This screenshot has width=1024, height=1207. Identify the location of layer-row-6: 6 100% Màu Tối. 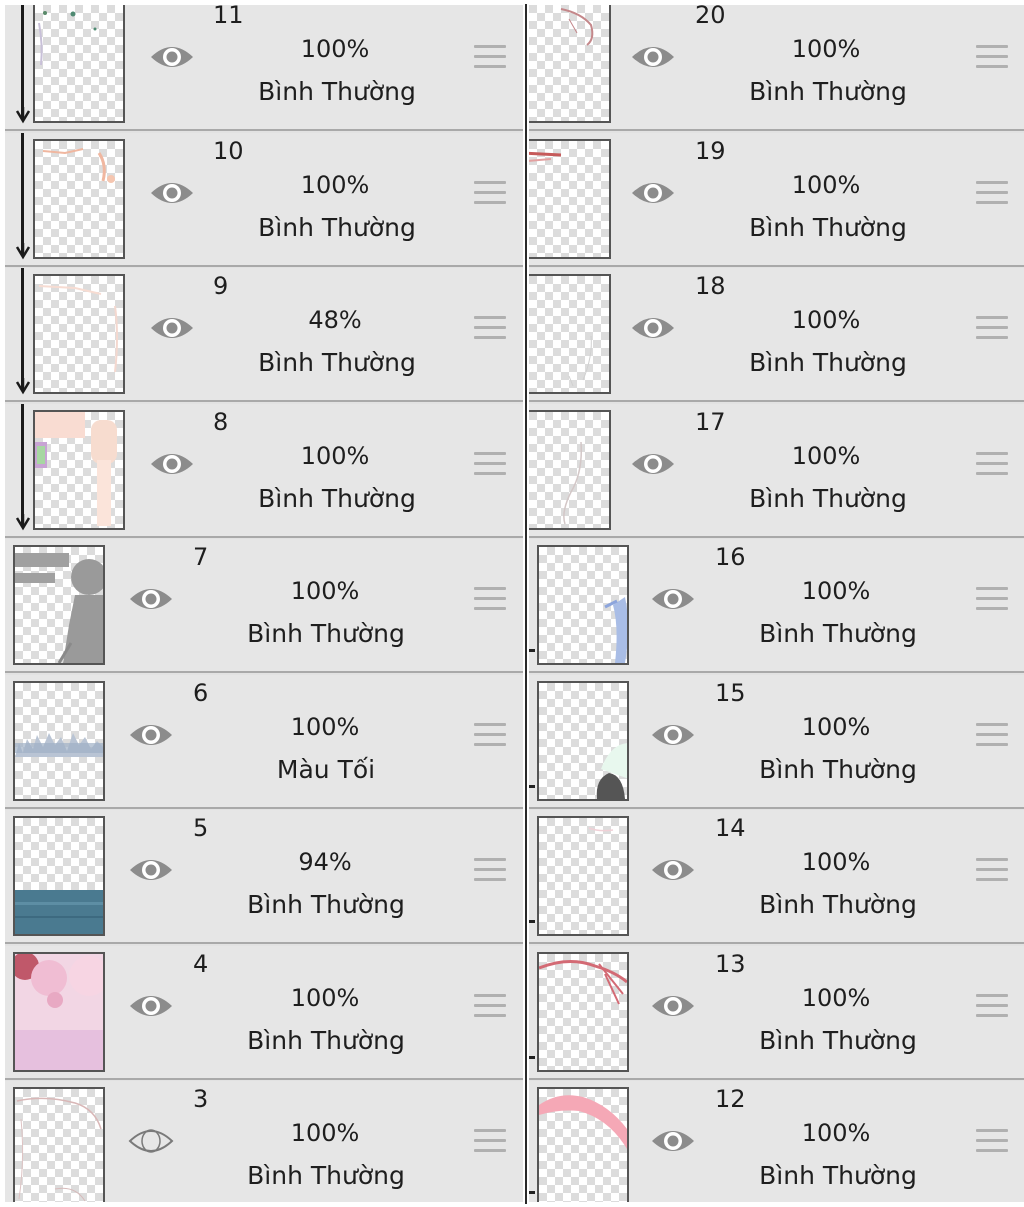
(264, 742).